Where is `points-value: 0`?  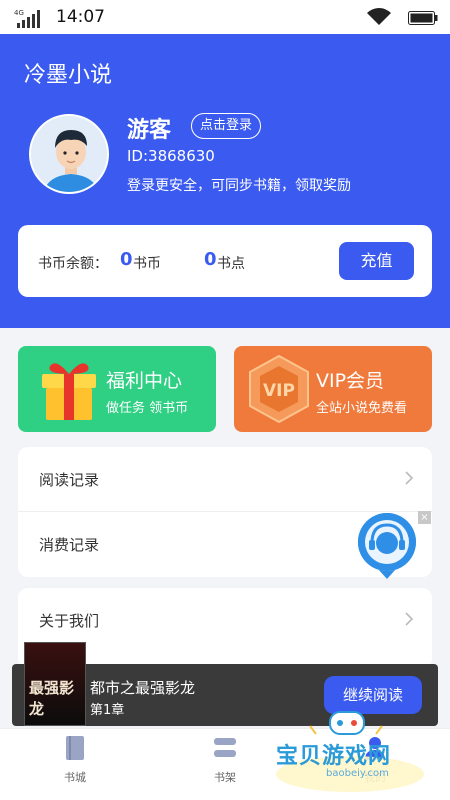
points-value: 0 is located at coordinates (210, 259).